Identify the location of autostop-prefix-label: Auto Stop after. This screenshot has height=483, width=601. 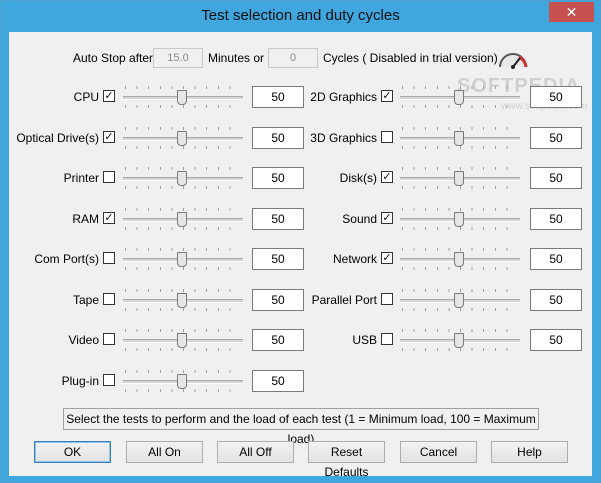
(113, 58).